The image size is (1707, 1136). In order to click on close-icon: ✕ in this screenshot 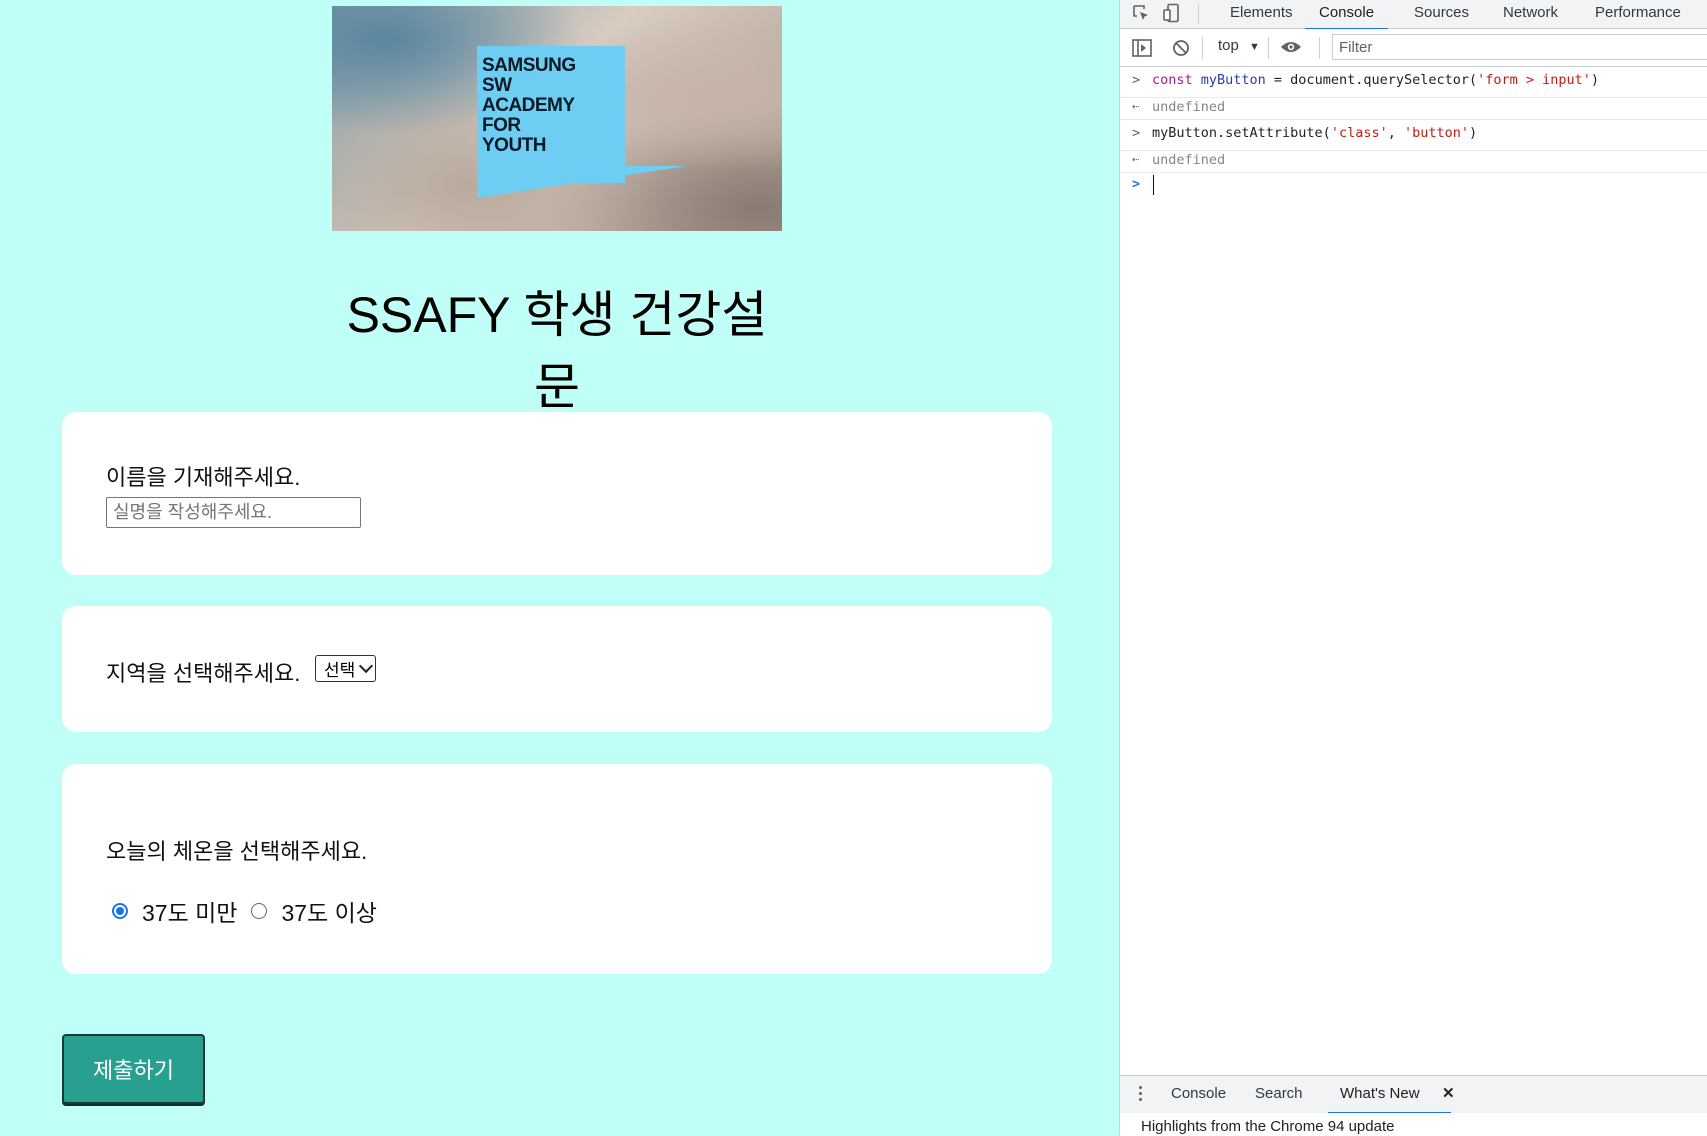, I will do `click(1448, 1094)`.